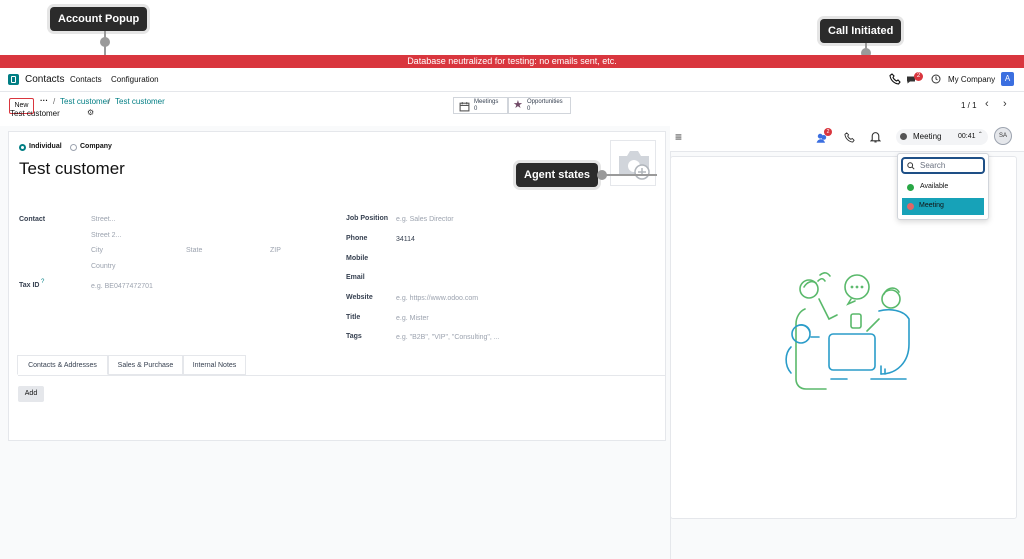 The height and width of the screenshot is (559, 1024). What do you see at coordinates (44, 79) in the screenshot?
I see `app-name: Contacts` at bounding box center [44, 79].